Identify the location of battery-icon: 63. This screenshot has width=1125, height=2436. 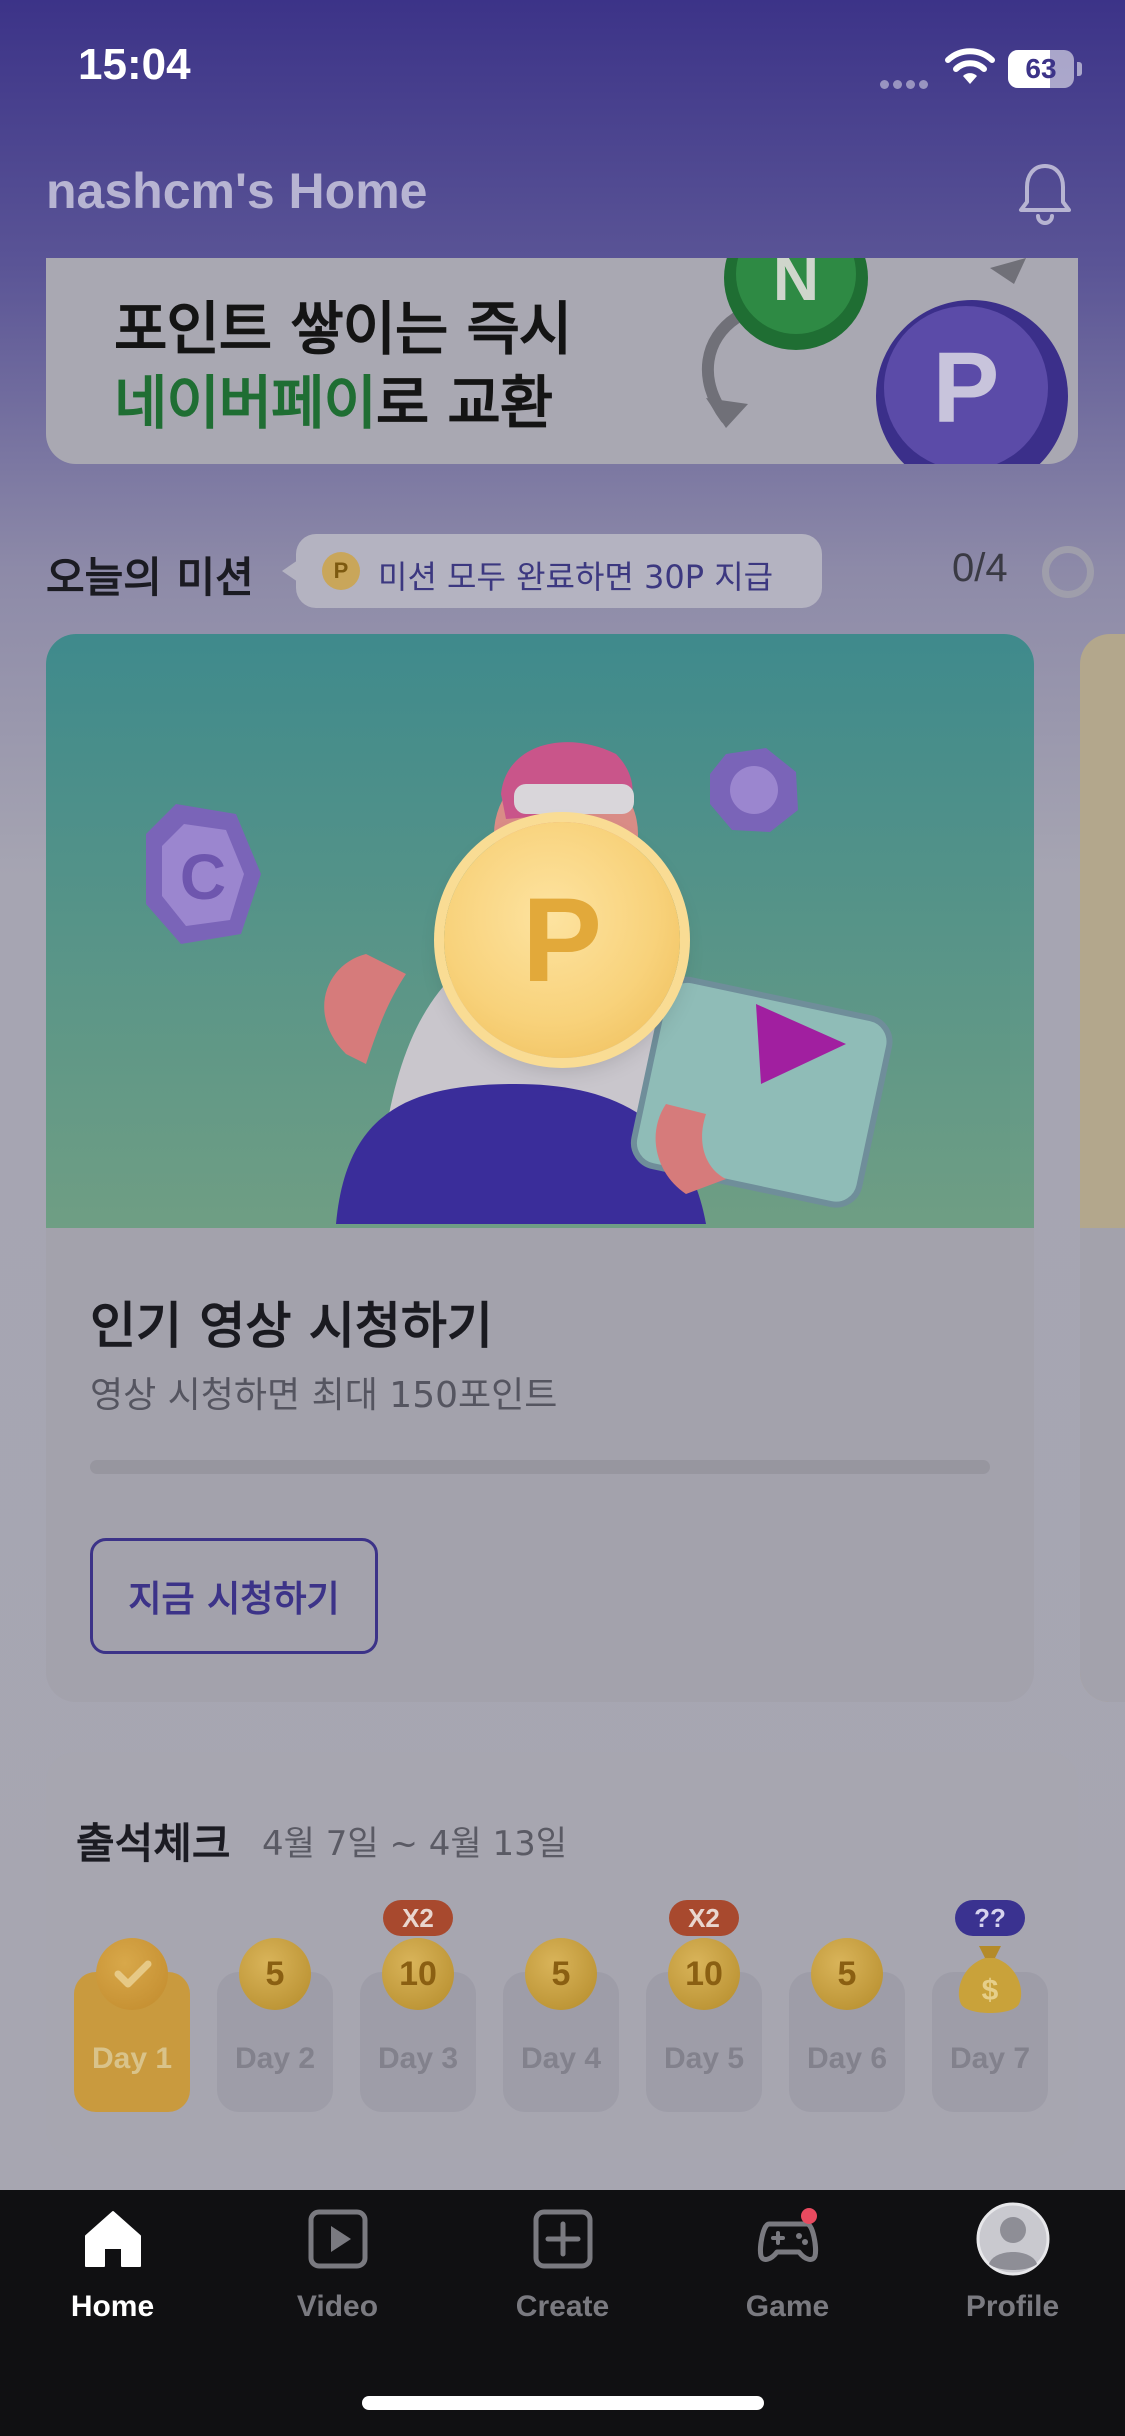
(1046, 69).